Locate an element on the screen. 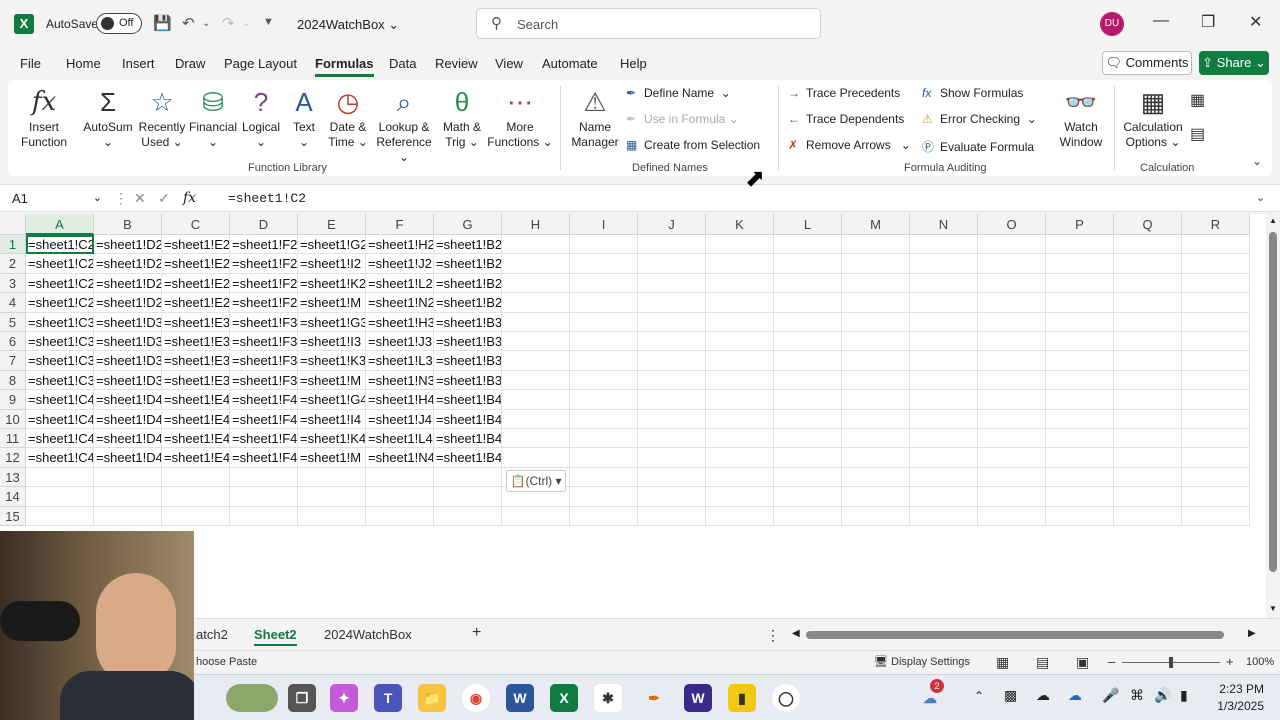 The height and width of the screenshot is (720, 1280). table-cell: =sheet1!N2 is located at coordinates (400, 303).